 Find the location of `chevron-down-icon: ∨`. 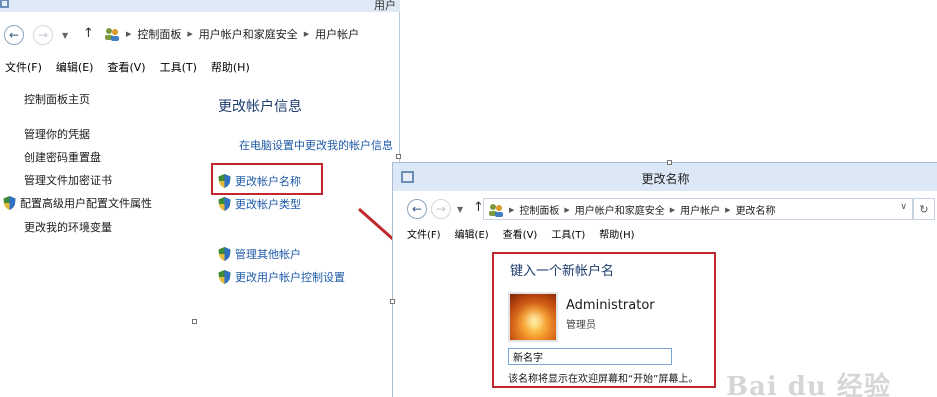

chevron-down-icon: ∨ is located at coordinates (903, 207).